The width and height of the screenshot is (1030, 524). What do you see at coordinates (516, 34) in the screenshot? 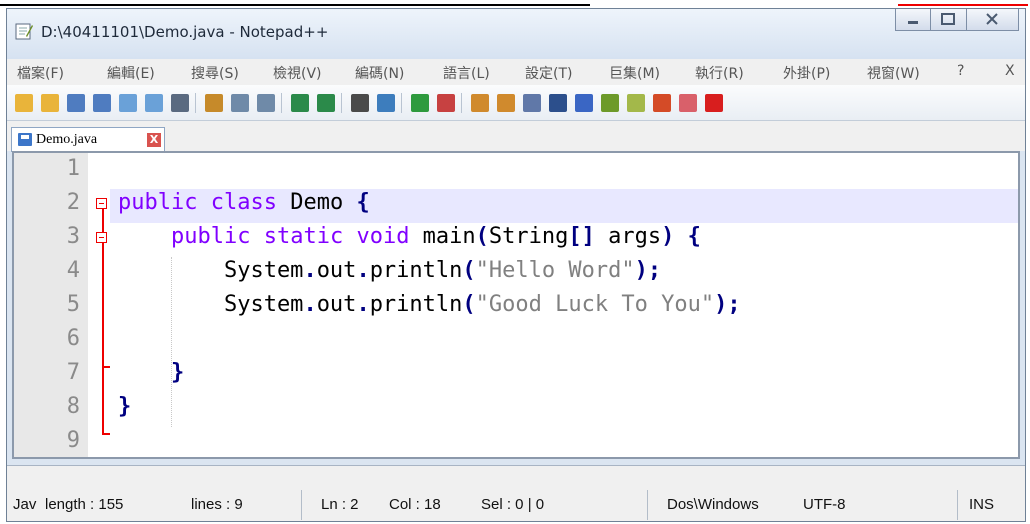
I see `title-bar: D:\40411101\Demo.java - Notepad++` at bounding box center [516, 34].